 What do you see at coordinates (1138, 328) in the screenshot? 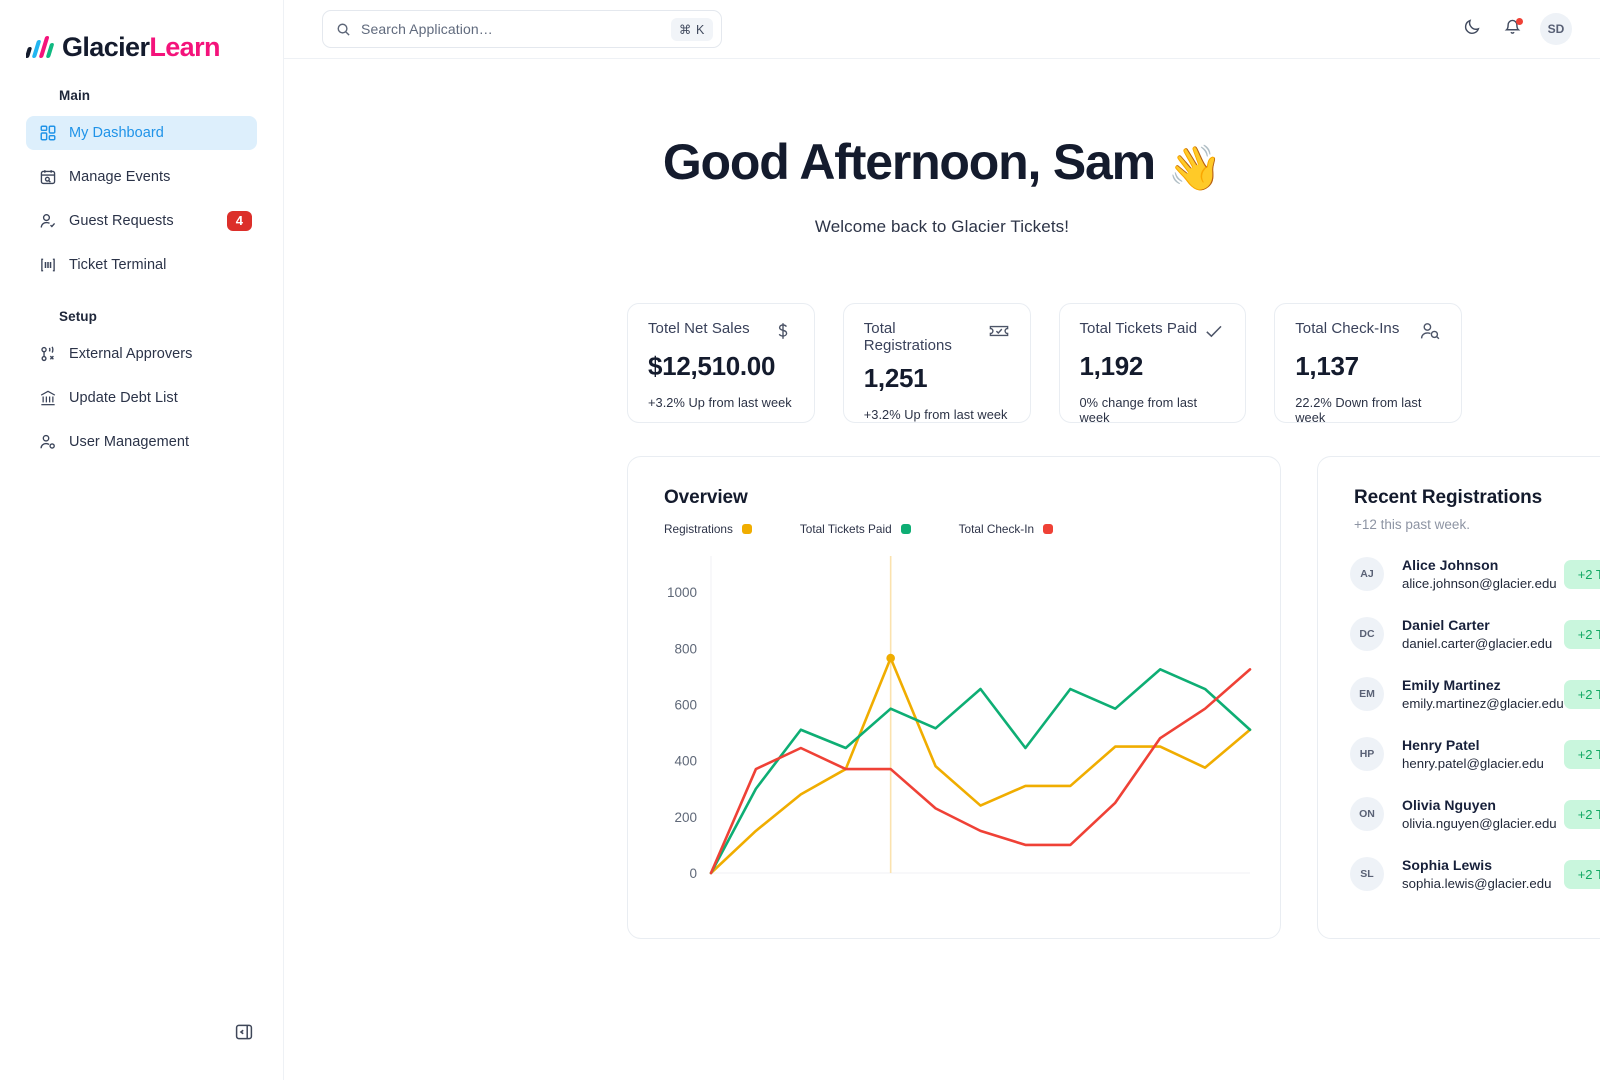
I see `stat-title: Total Tickets Paid` at bounding box center [1138, 328].